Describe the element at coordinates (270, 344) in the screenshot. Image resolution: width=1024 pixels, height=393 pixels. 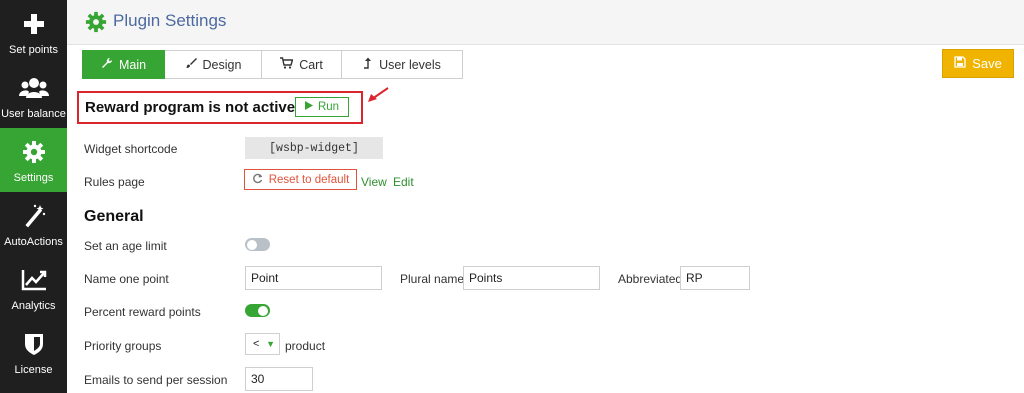
I see `caret-down-icon: ▼` at that location.